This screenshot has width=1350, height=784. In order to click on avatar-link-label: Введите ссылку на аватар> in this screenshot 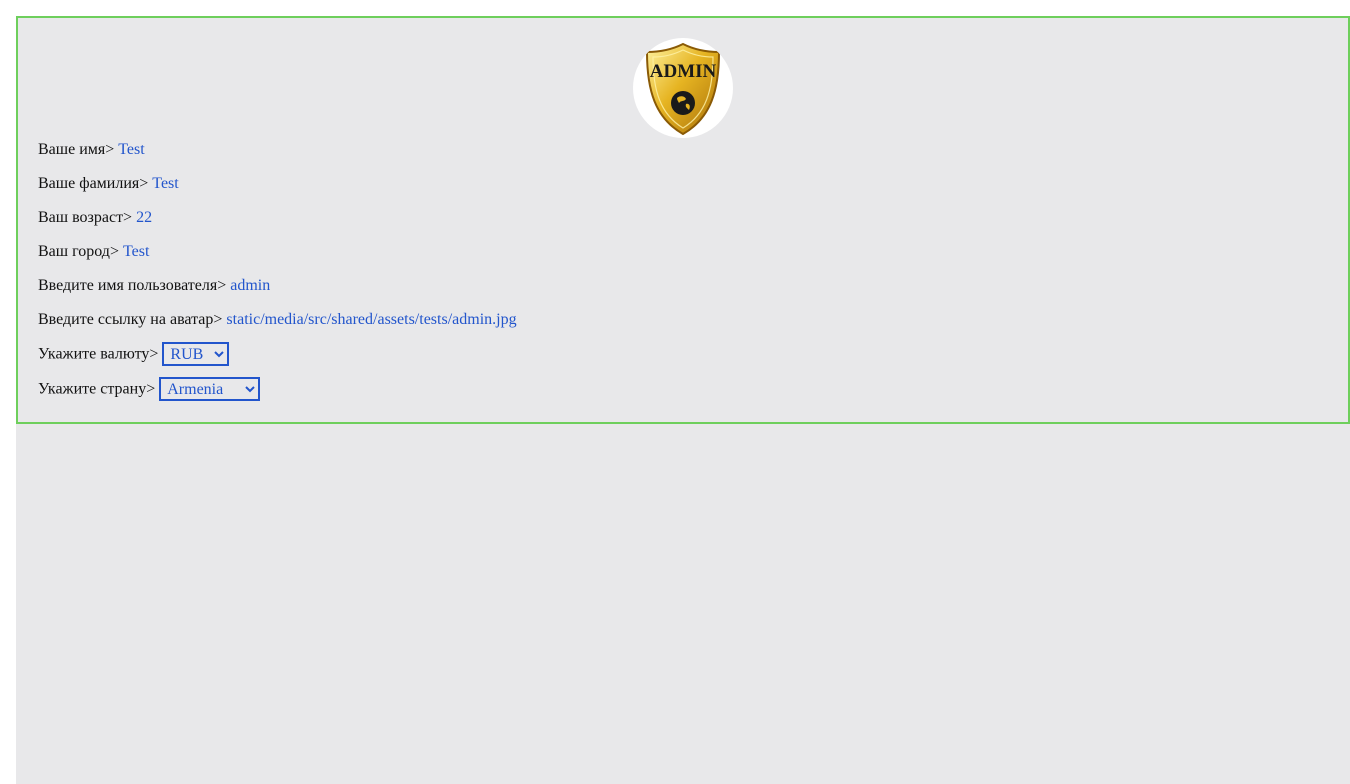, I will do `click(130, 319)`.